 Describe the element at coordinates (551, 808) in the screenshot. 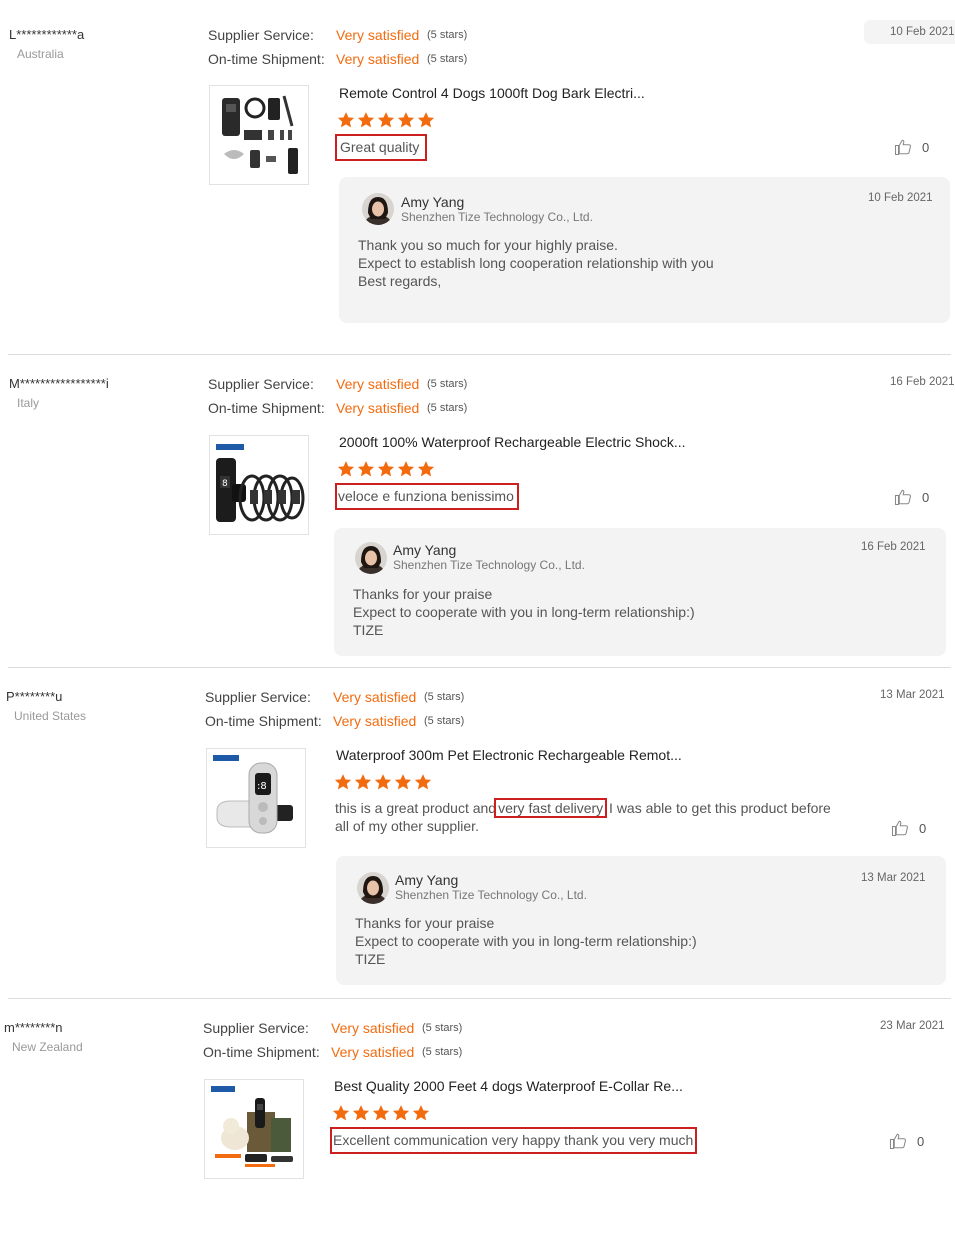

I see `highlighted-comment: very fast delivery` at that location.